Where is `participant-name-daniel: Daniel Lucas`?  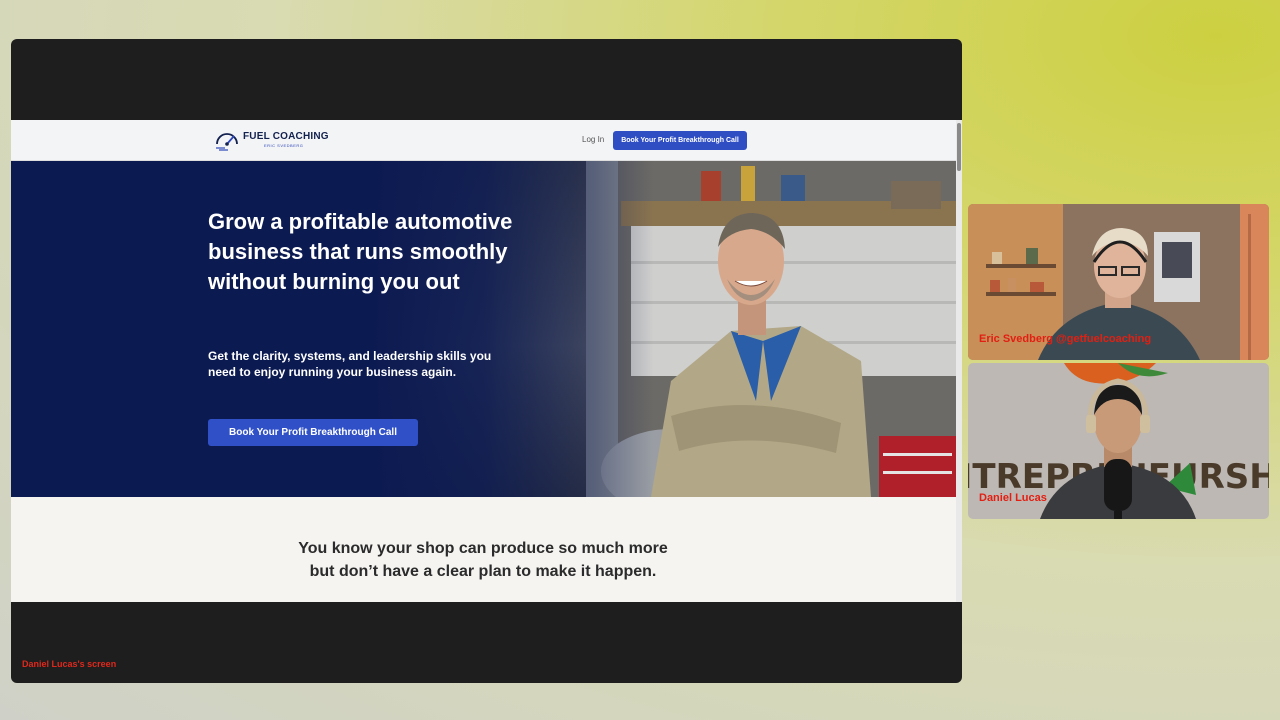
participant-name-daniel: Daniel Lucas is located at coordinates (1013, 498).